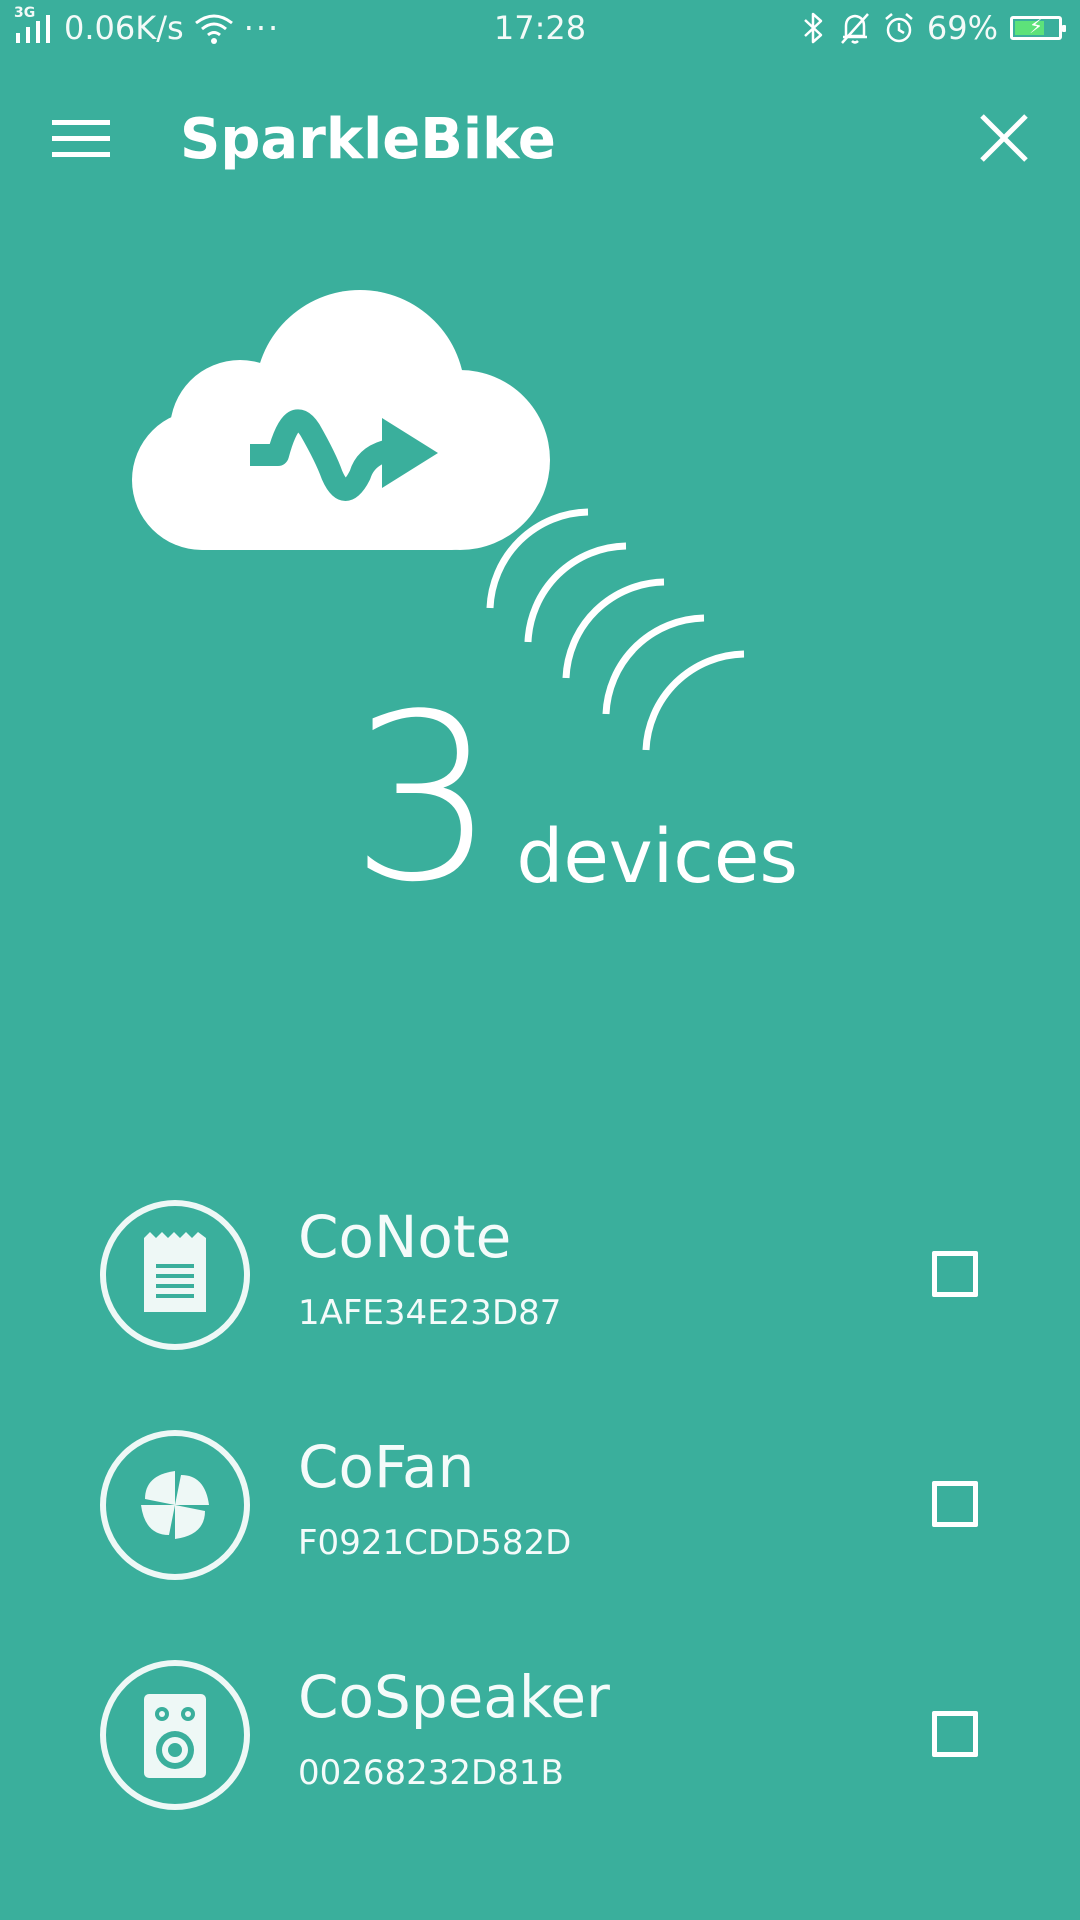 This screenshot has width=1080, height=1920. I want to click on fan-icon, so click(175, 1505).